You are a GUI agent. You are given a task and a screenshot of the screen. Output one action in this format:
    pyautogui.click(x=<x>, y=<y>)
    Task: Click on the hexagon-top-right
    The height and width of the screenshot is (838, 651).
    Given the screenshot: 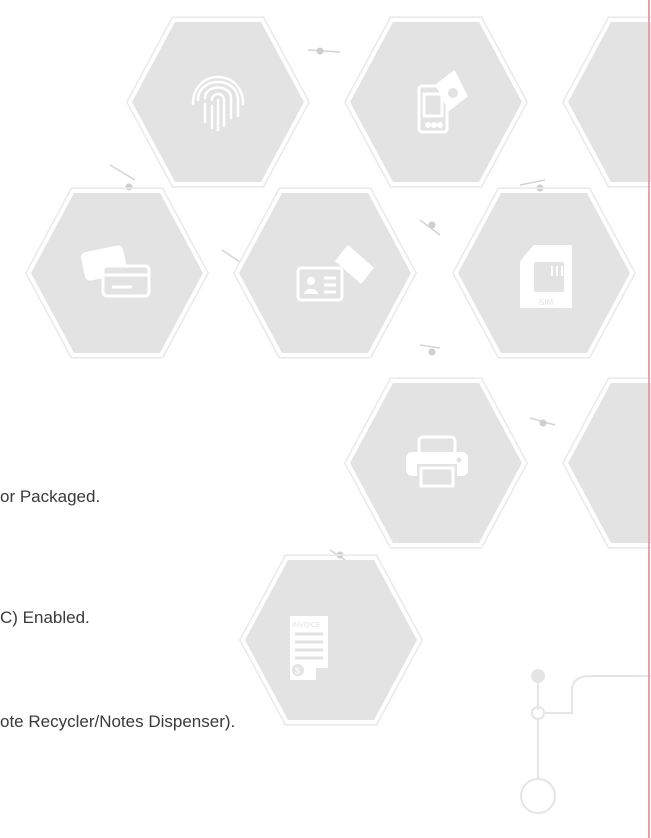 What is the action you would take?
    pyautogui.click(x=609, y=102)
    